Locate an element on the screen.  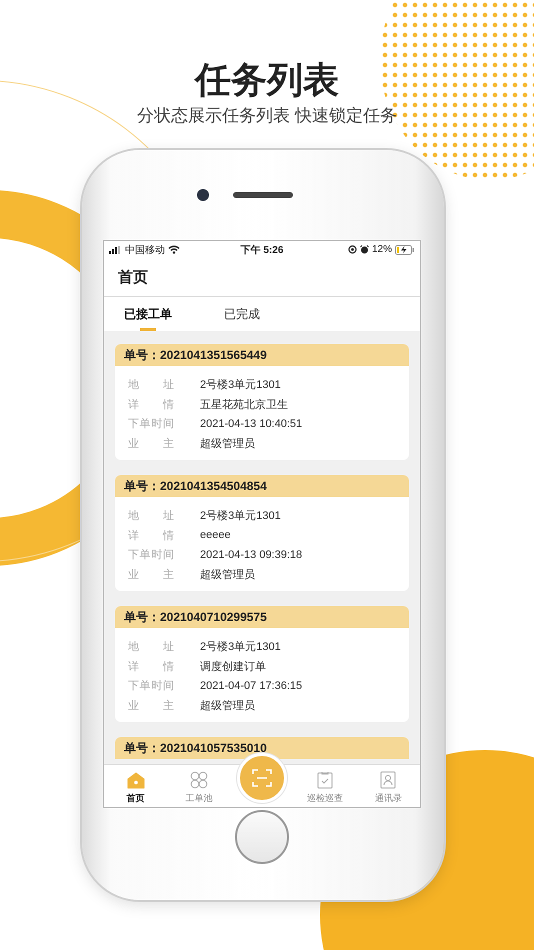
tab: 已完成 is located at coordinates (242, 314).